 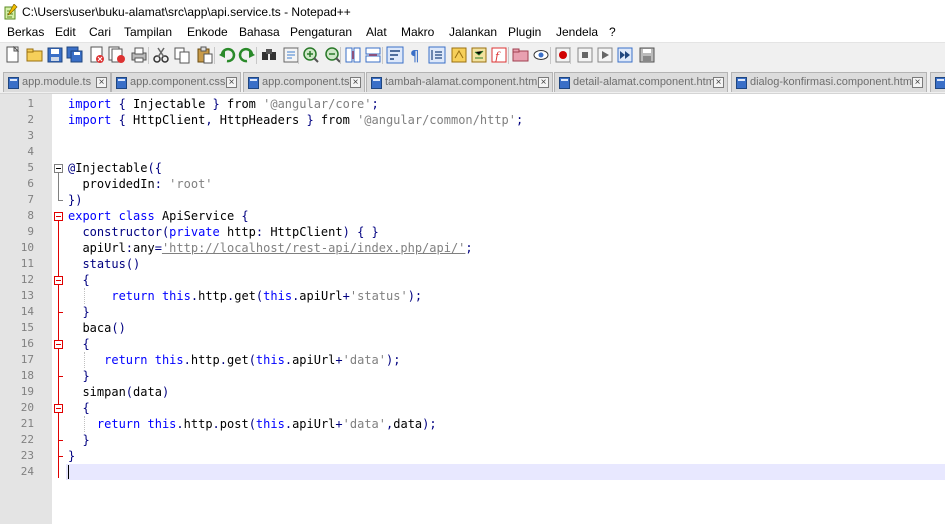 I want to click on tab-overflow, so click(x=937, y=82).